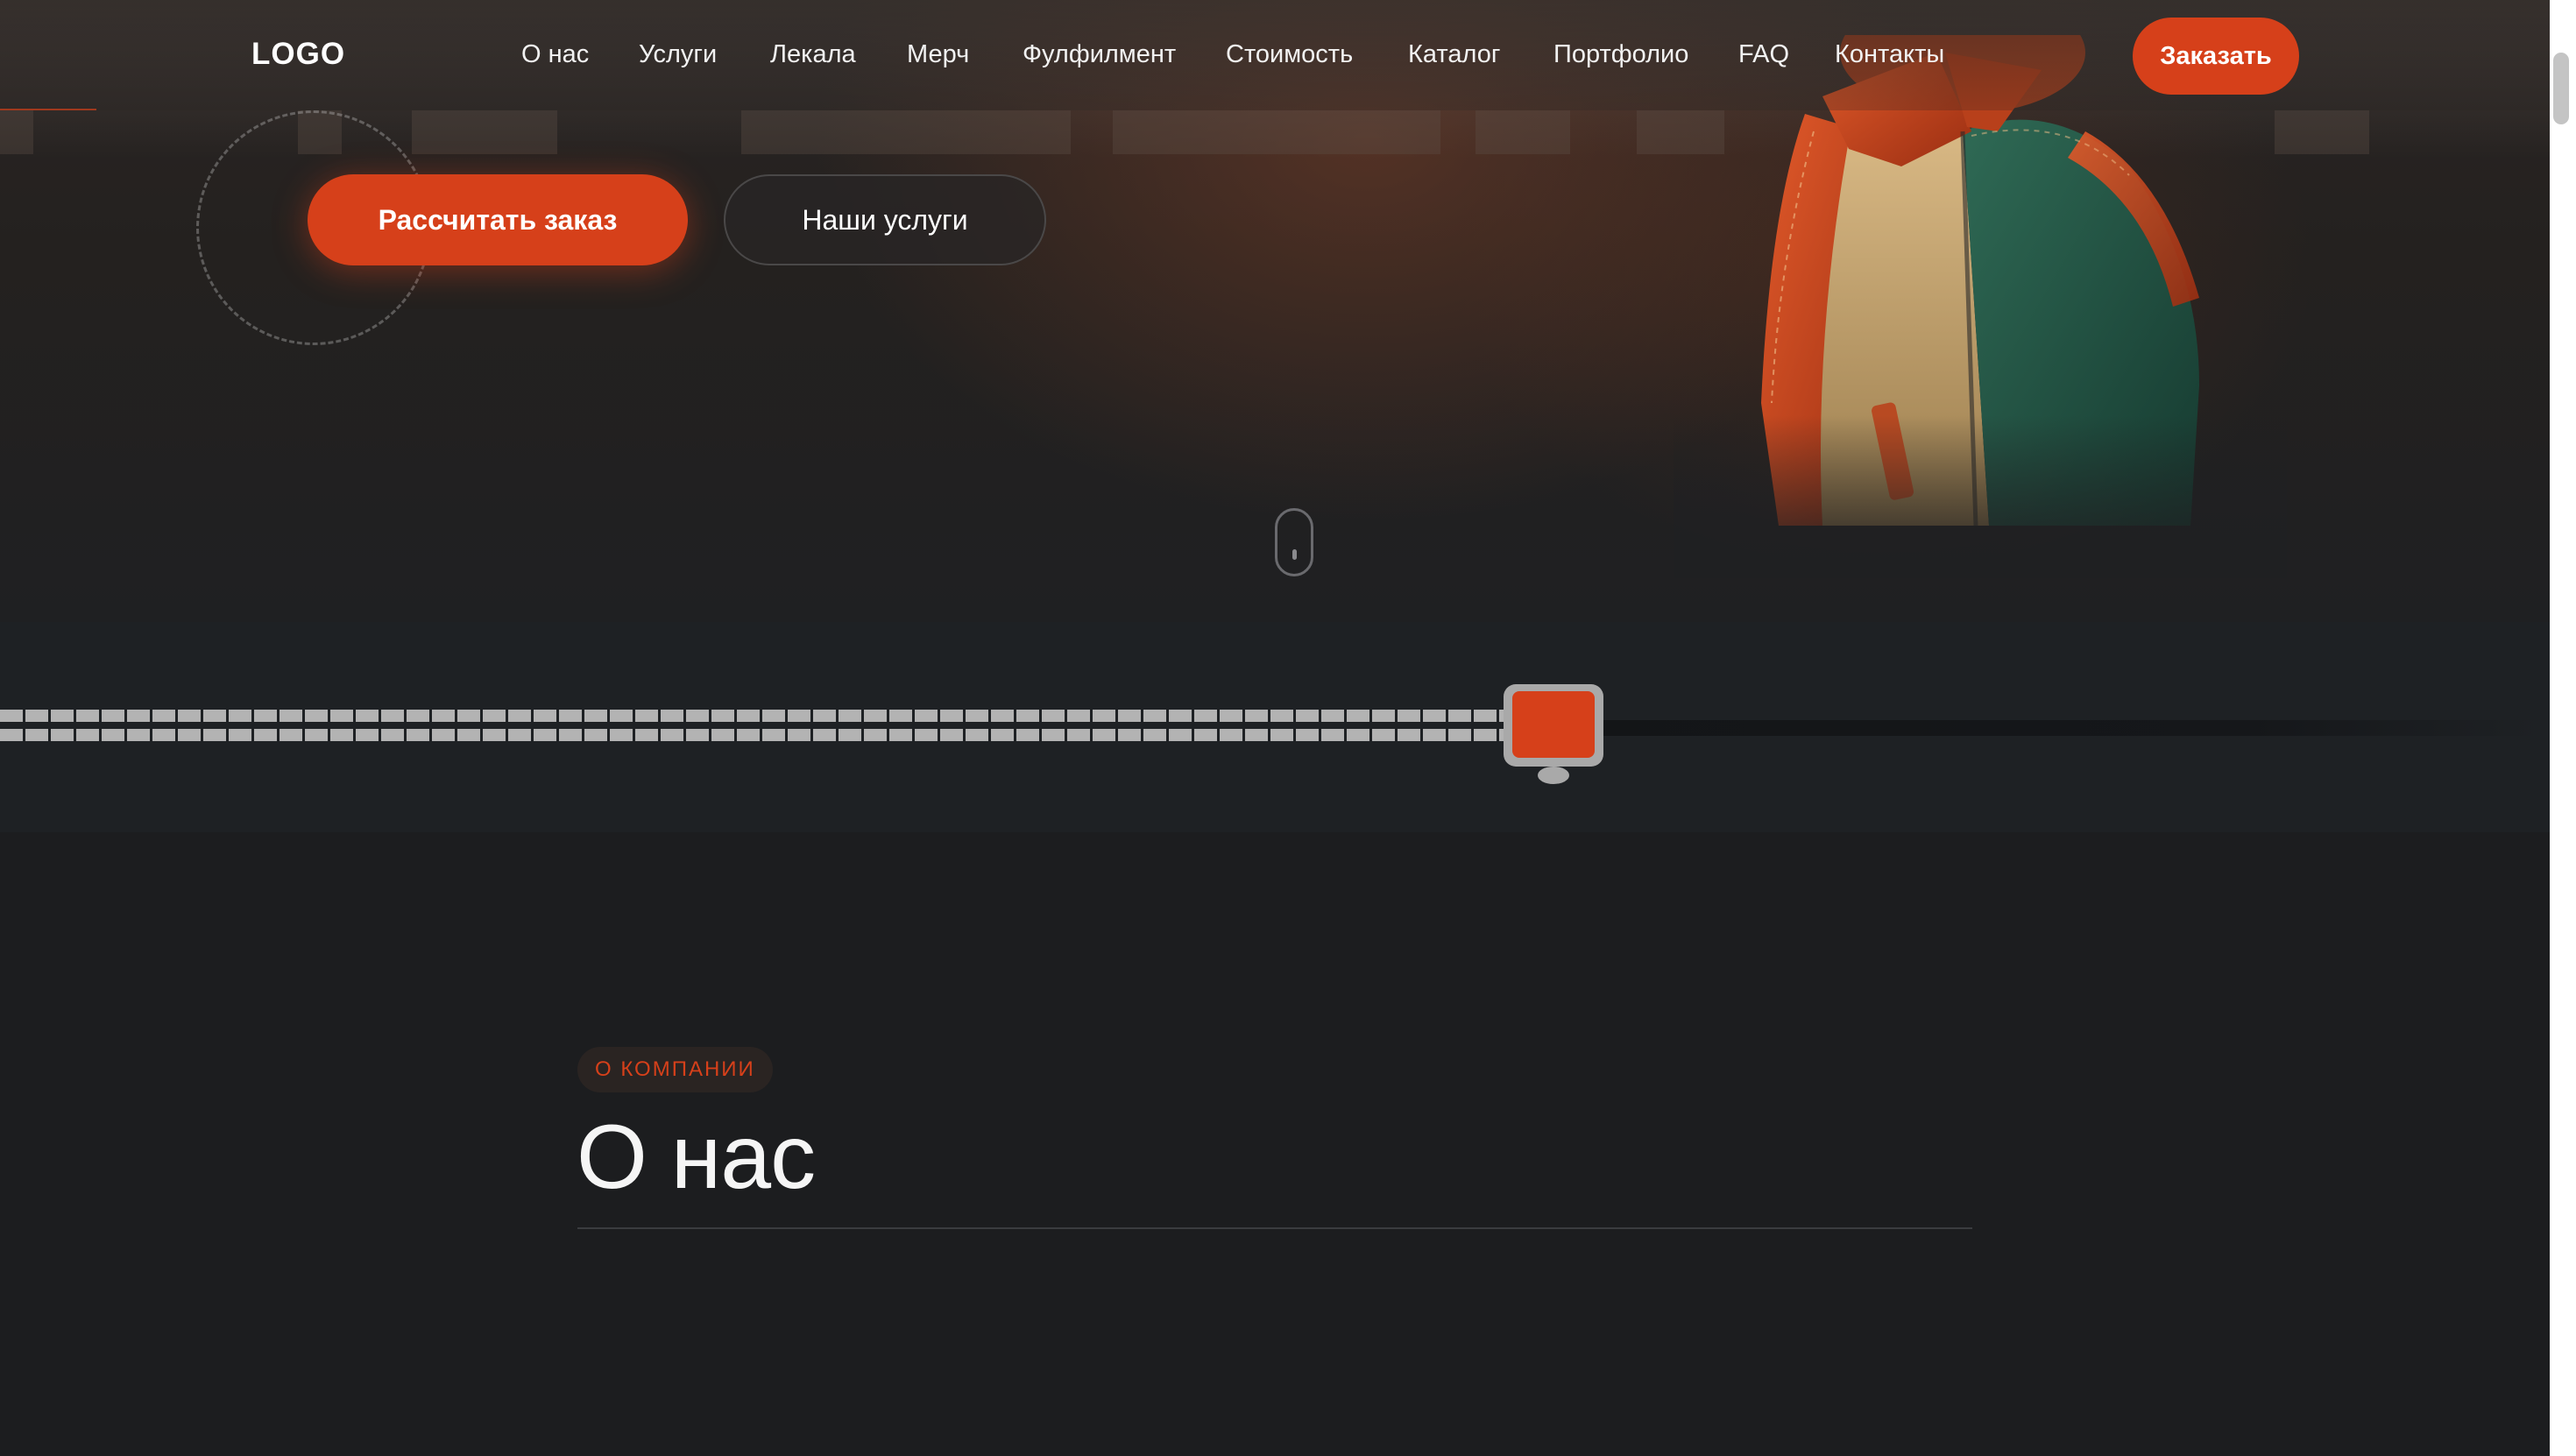 This screenshot has width=2576, height=1456. I want to click on nav-item-faq: FAQ, so click(1763, 54).